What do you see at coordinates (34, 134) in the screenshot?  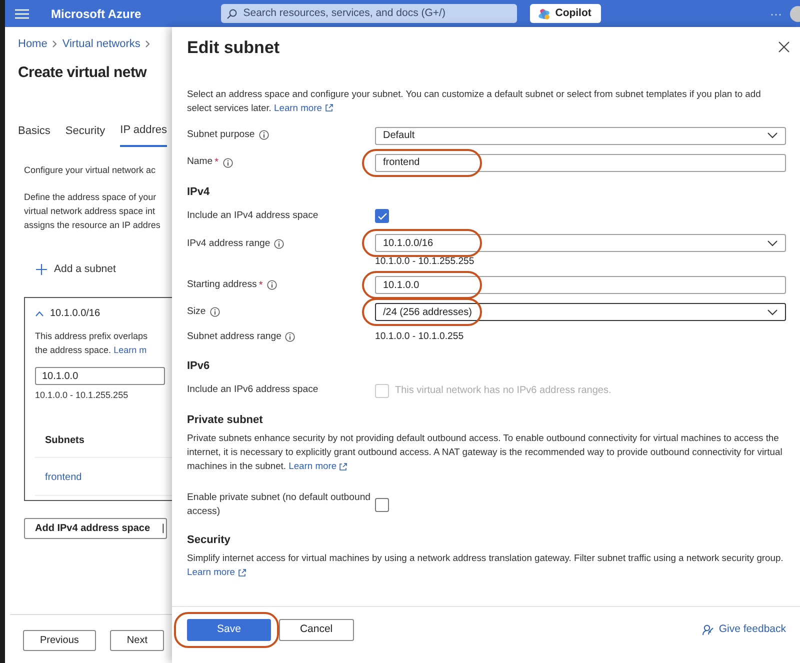 I see `tab: Basics` at bounding box center [34, 134].